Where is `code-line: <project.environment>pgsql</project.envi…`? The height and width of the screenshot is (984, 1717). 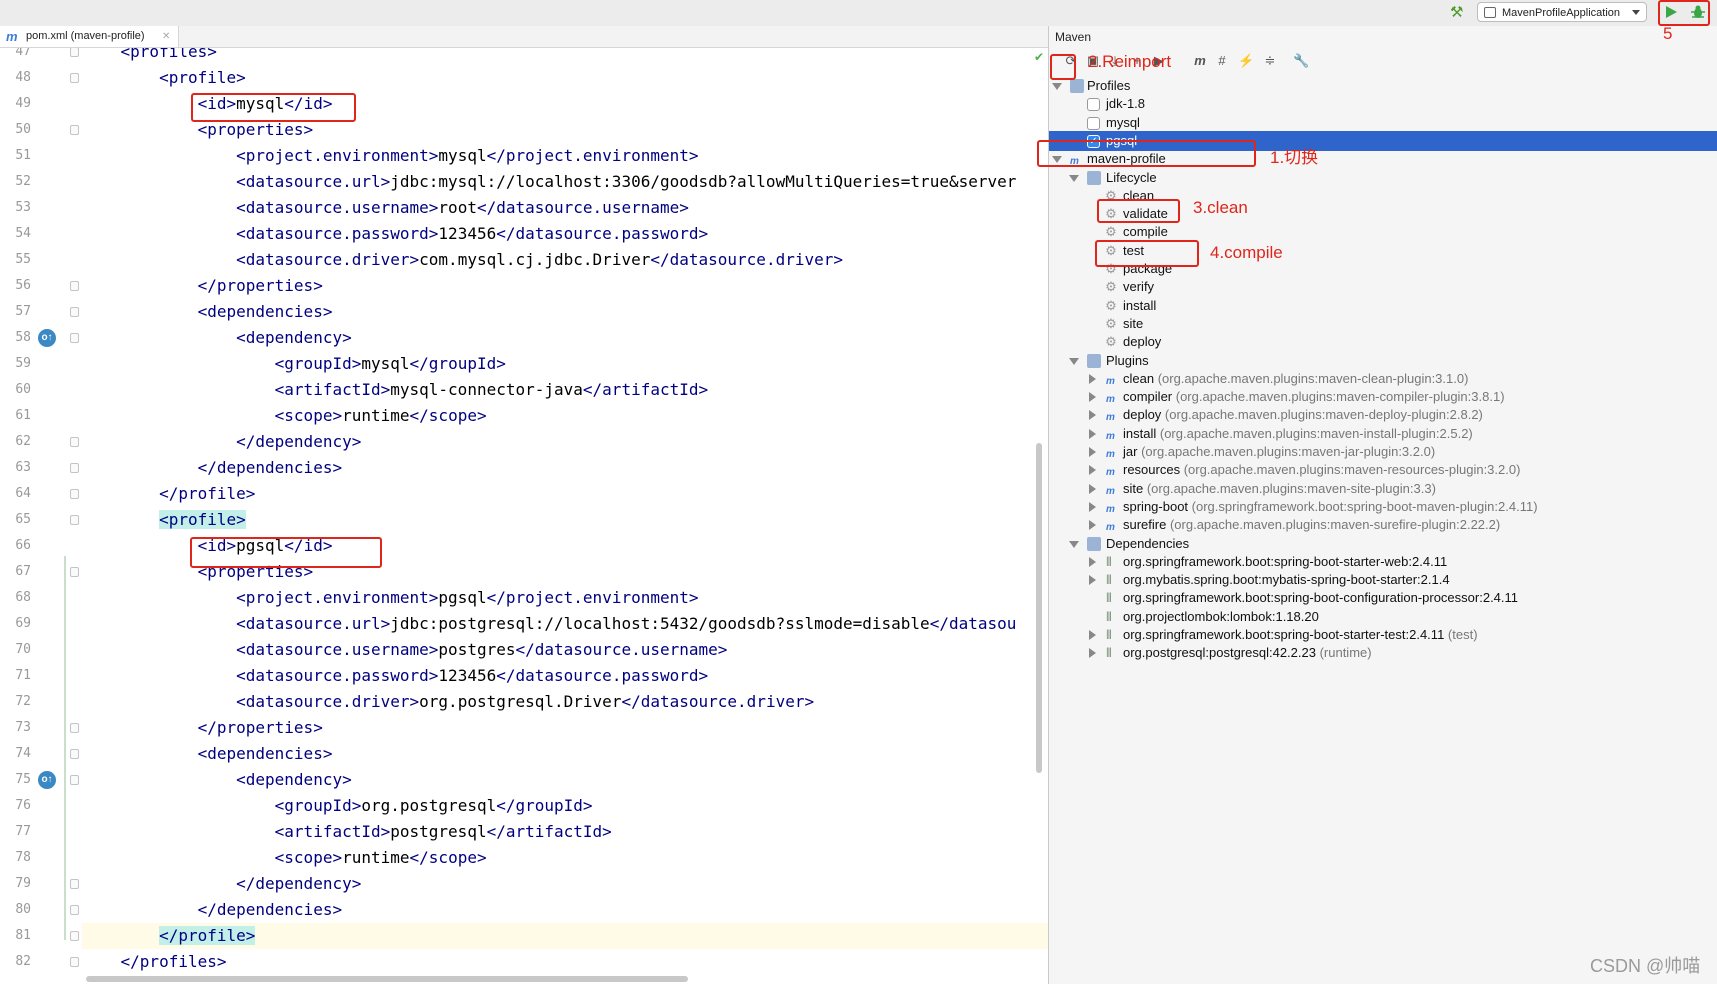 code-line: <project.environment>pgsql</project.envi… is located at coordinates (565, 598).